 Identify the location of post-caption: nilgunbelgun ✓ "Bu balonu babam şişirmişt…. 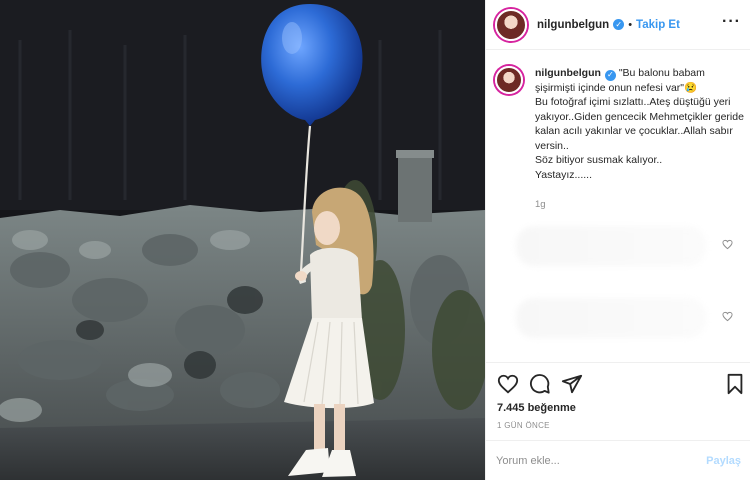
(621, 139).